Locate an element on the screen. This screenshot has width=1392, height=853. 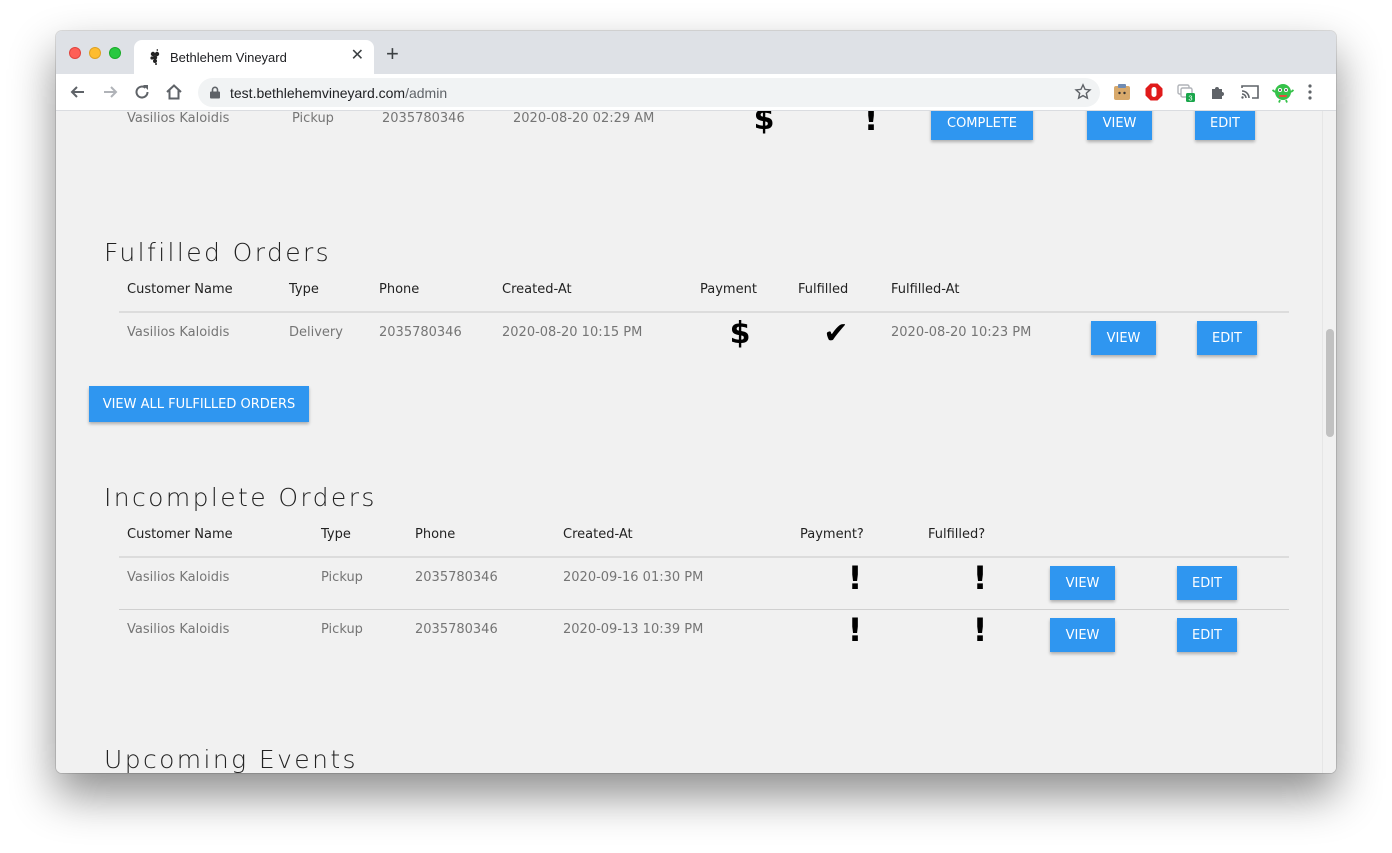
extension-clipboard-icon is located at coordinates (1122, 92).